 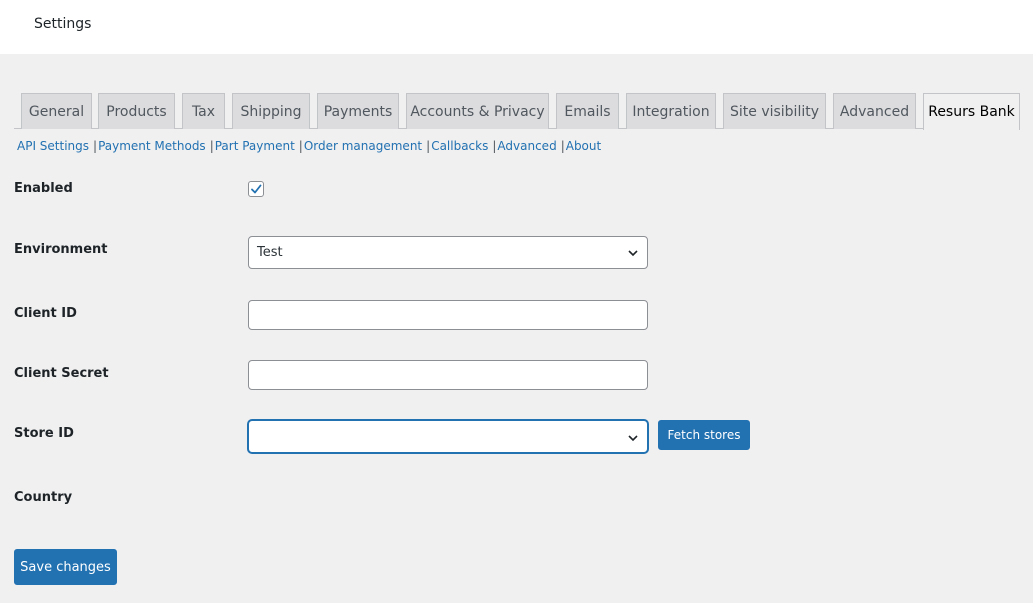 What do you see at coordinates (774, 111) in the screenshot?
I see `tab-site-visibility: Site visibility` at bounding box center [774, 111].